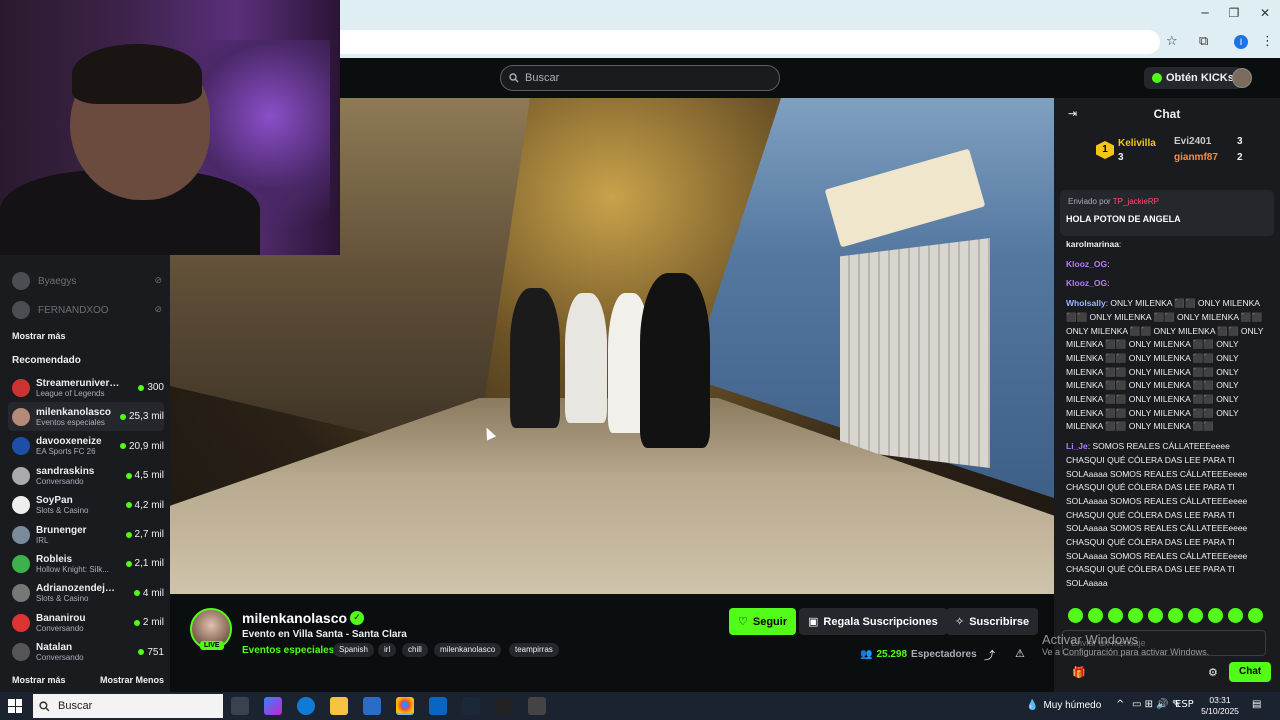  What do you see at coordinates (1184, 704) in the screenshot?
I see `language-indicator: ESP` at bounding box center [1184, 704].